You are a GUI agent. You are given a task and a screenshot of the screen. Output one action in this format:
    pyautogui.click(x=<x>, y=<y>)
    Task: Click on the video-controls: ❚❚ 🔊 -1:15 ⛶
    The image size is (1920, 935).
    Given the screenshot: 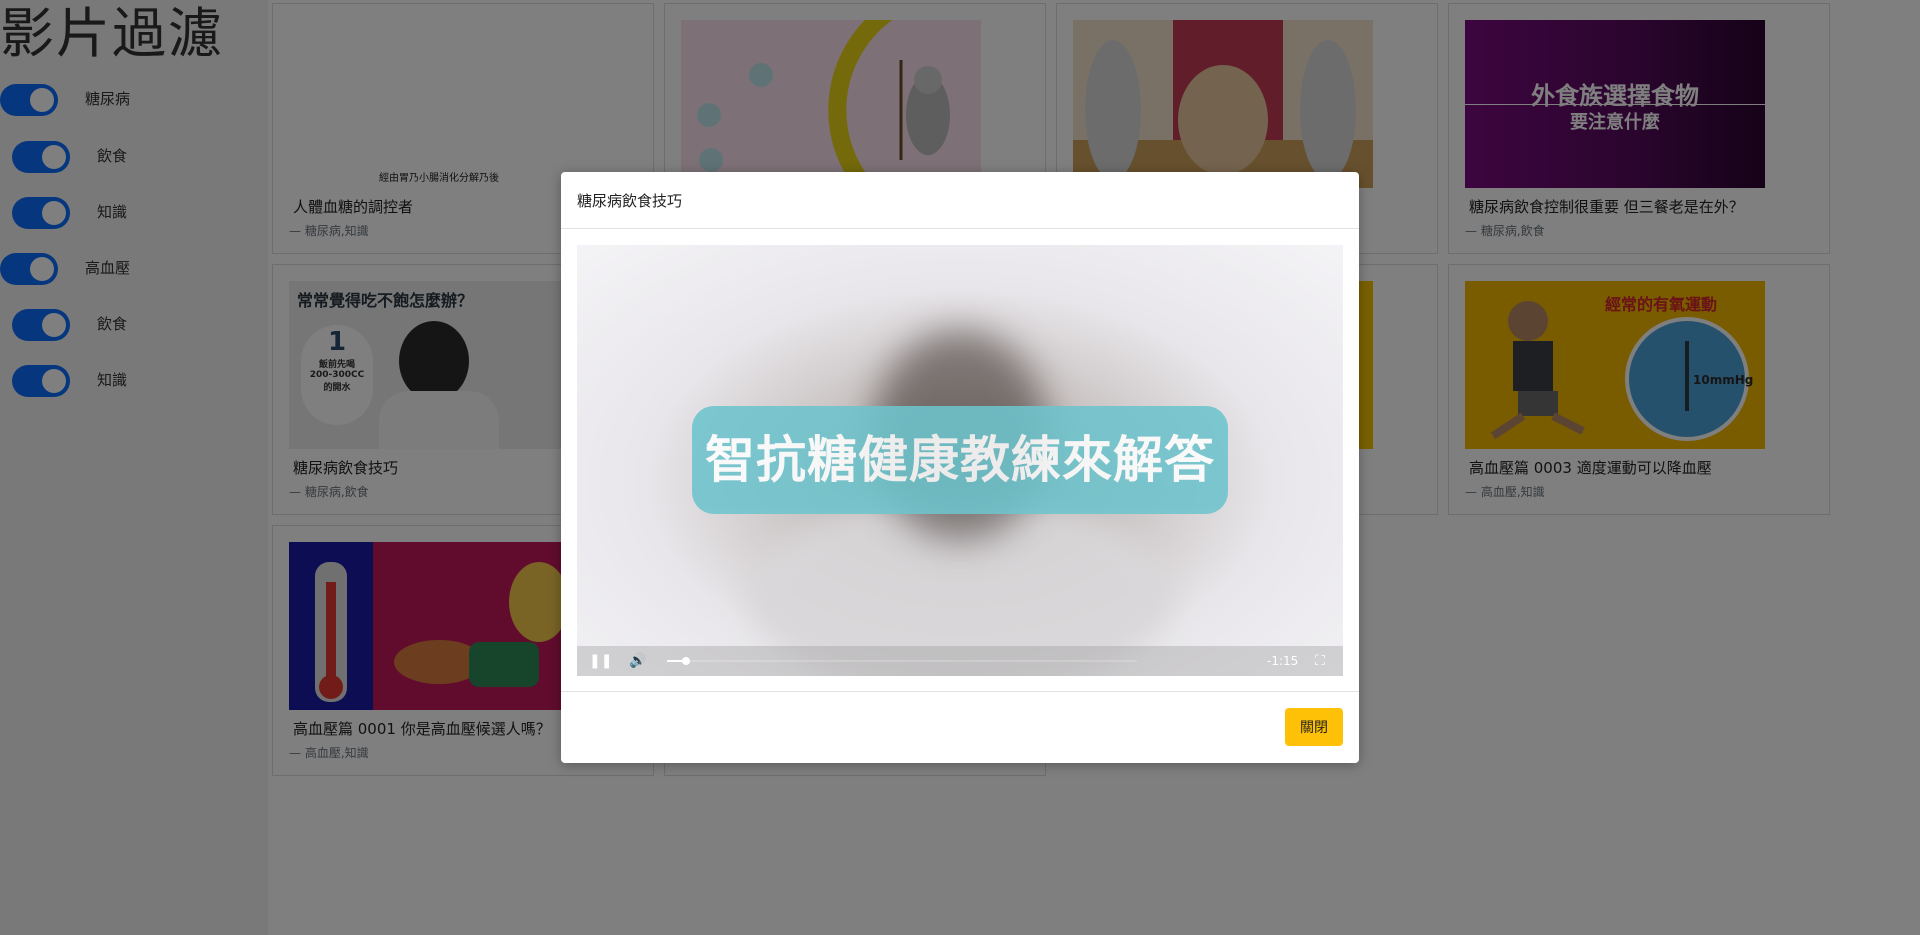 What is the action you would take?
    pyautogui.click(x=960, y=661)
    